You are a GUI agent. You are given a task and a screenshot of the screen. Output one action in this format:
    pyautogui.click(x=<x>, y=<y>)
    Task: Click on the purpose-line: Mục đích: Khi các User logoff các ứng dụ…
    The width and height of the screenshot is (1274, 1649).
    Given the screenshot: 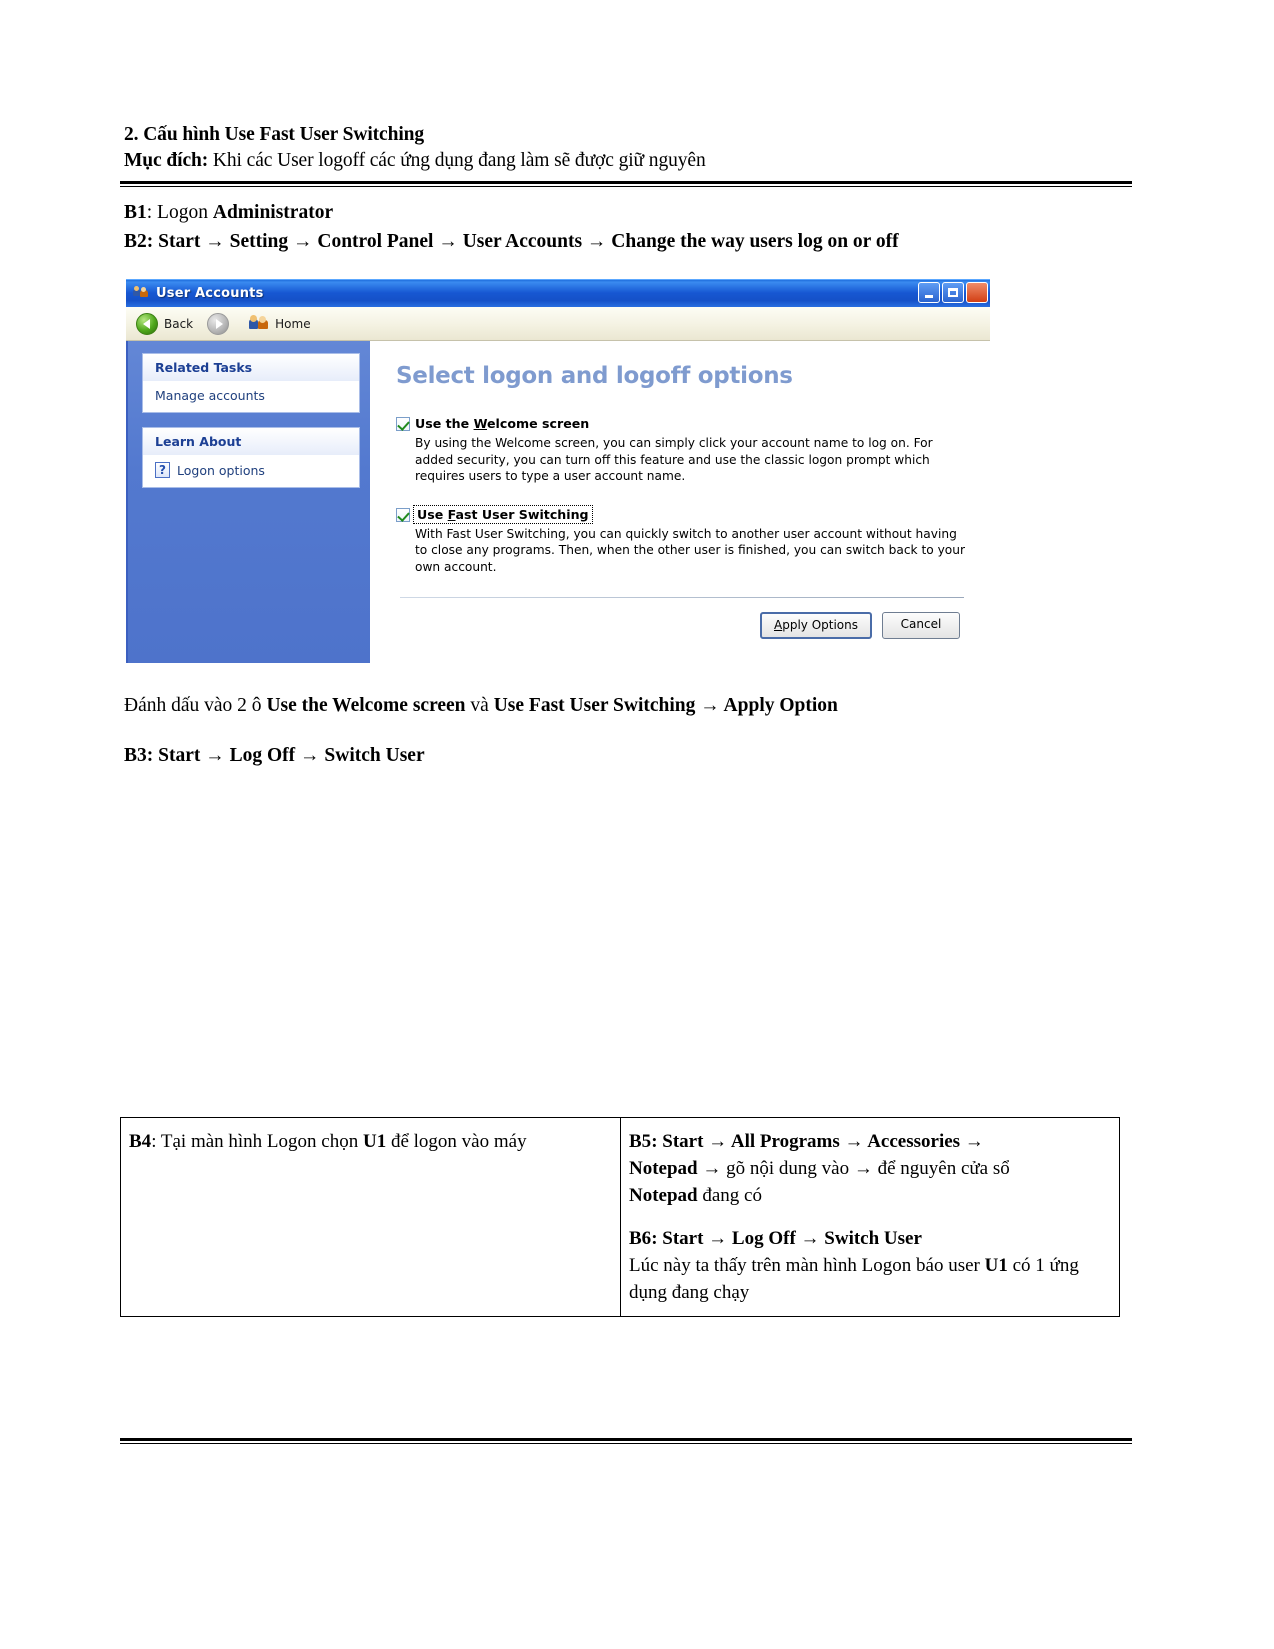 What is the action you would take?
    pyautogui.click(x=629, y=161)
    